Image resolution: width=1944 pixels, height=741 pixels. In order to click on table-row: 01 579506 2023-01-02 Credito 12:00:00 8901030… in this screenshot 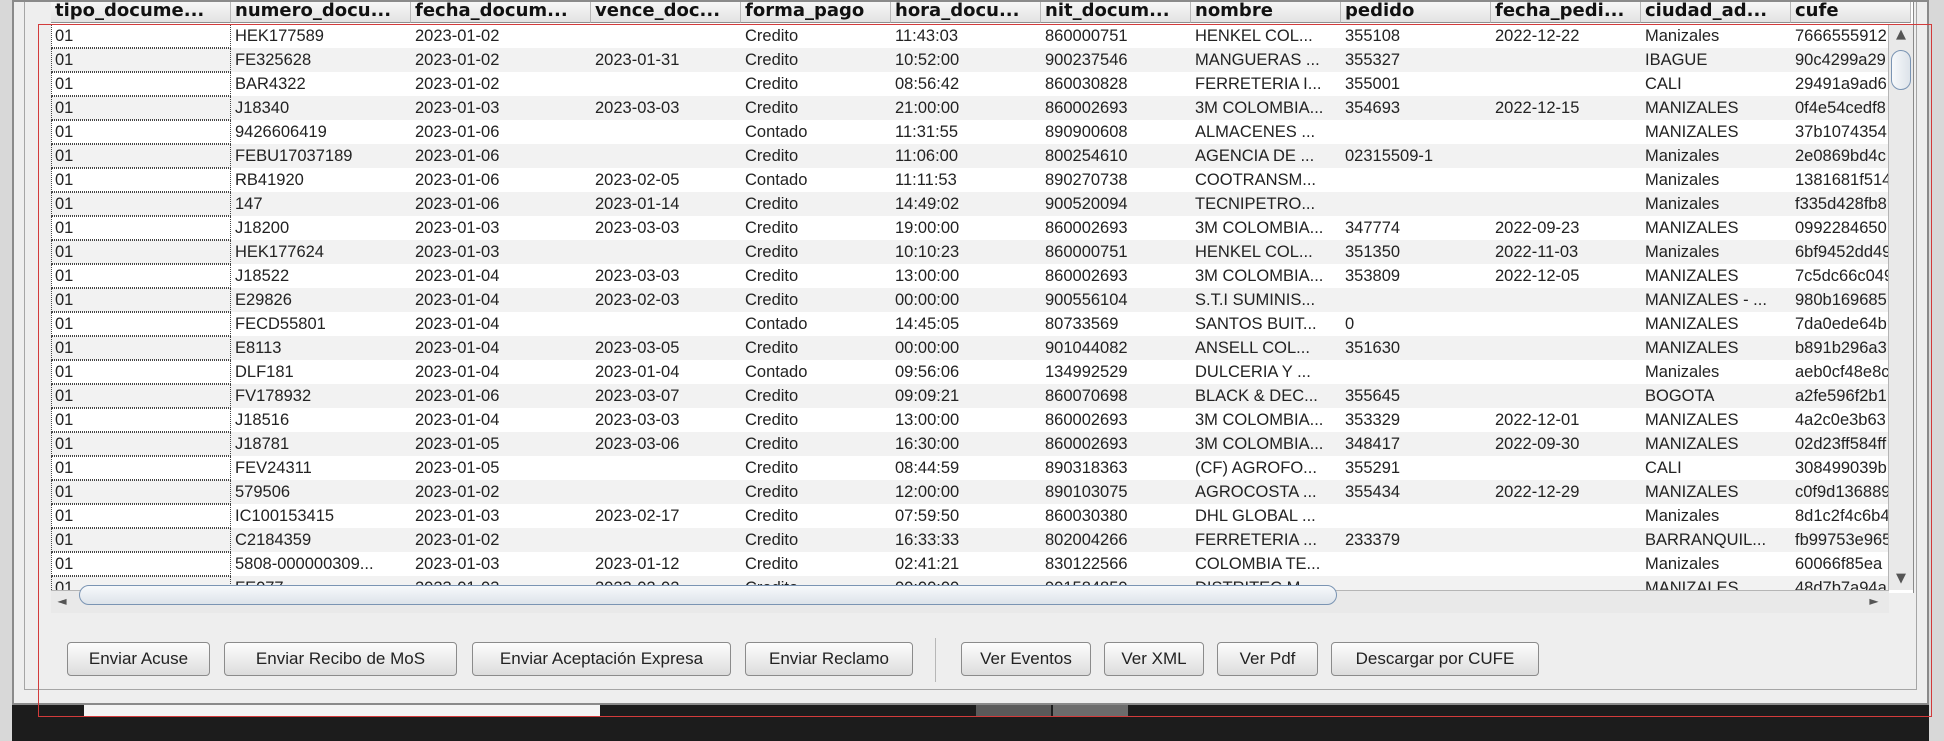, I will do `click(970, 492)`.